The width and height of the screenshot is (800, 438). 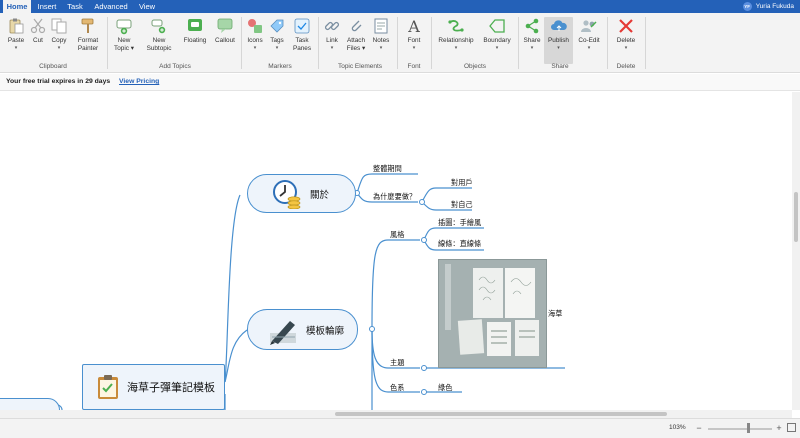 I want to click on tab-insert: Insert, so click(x=47, y=6).